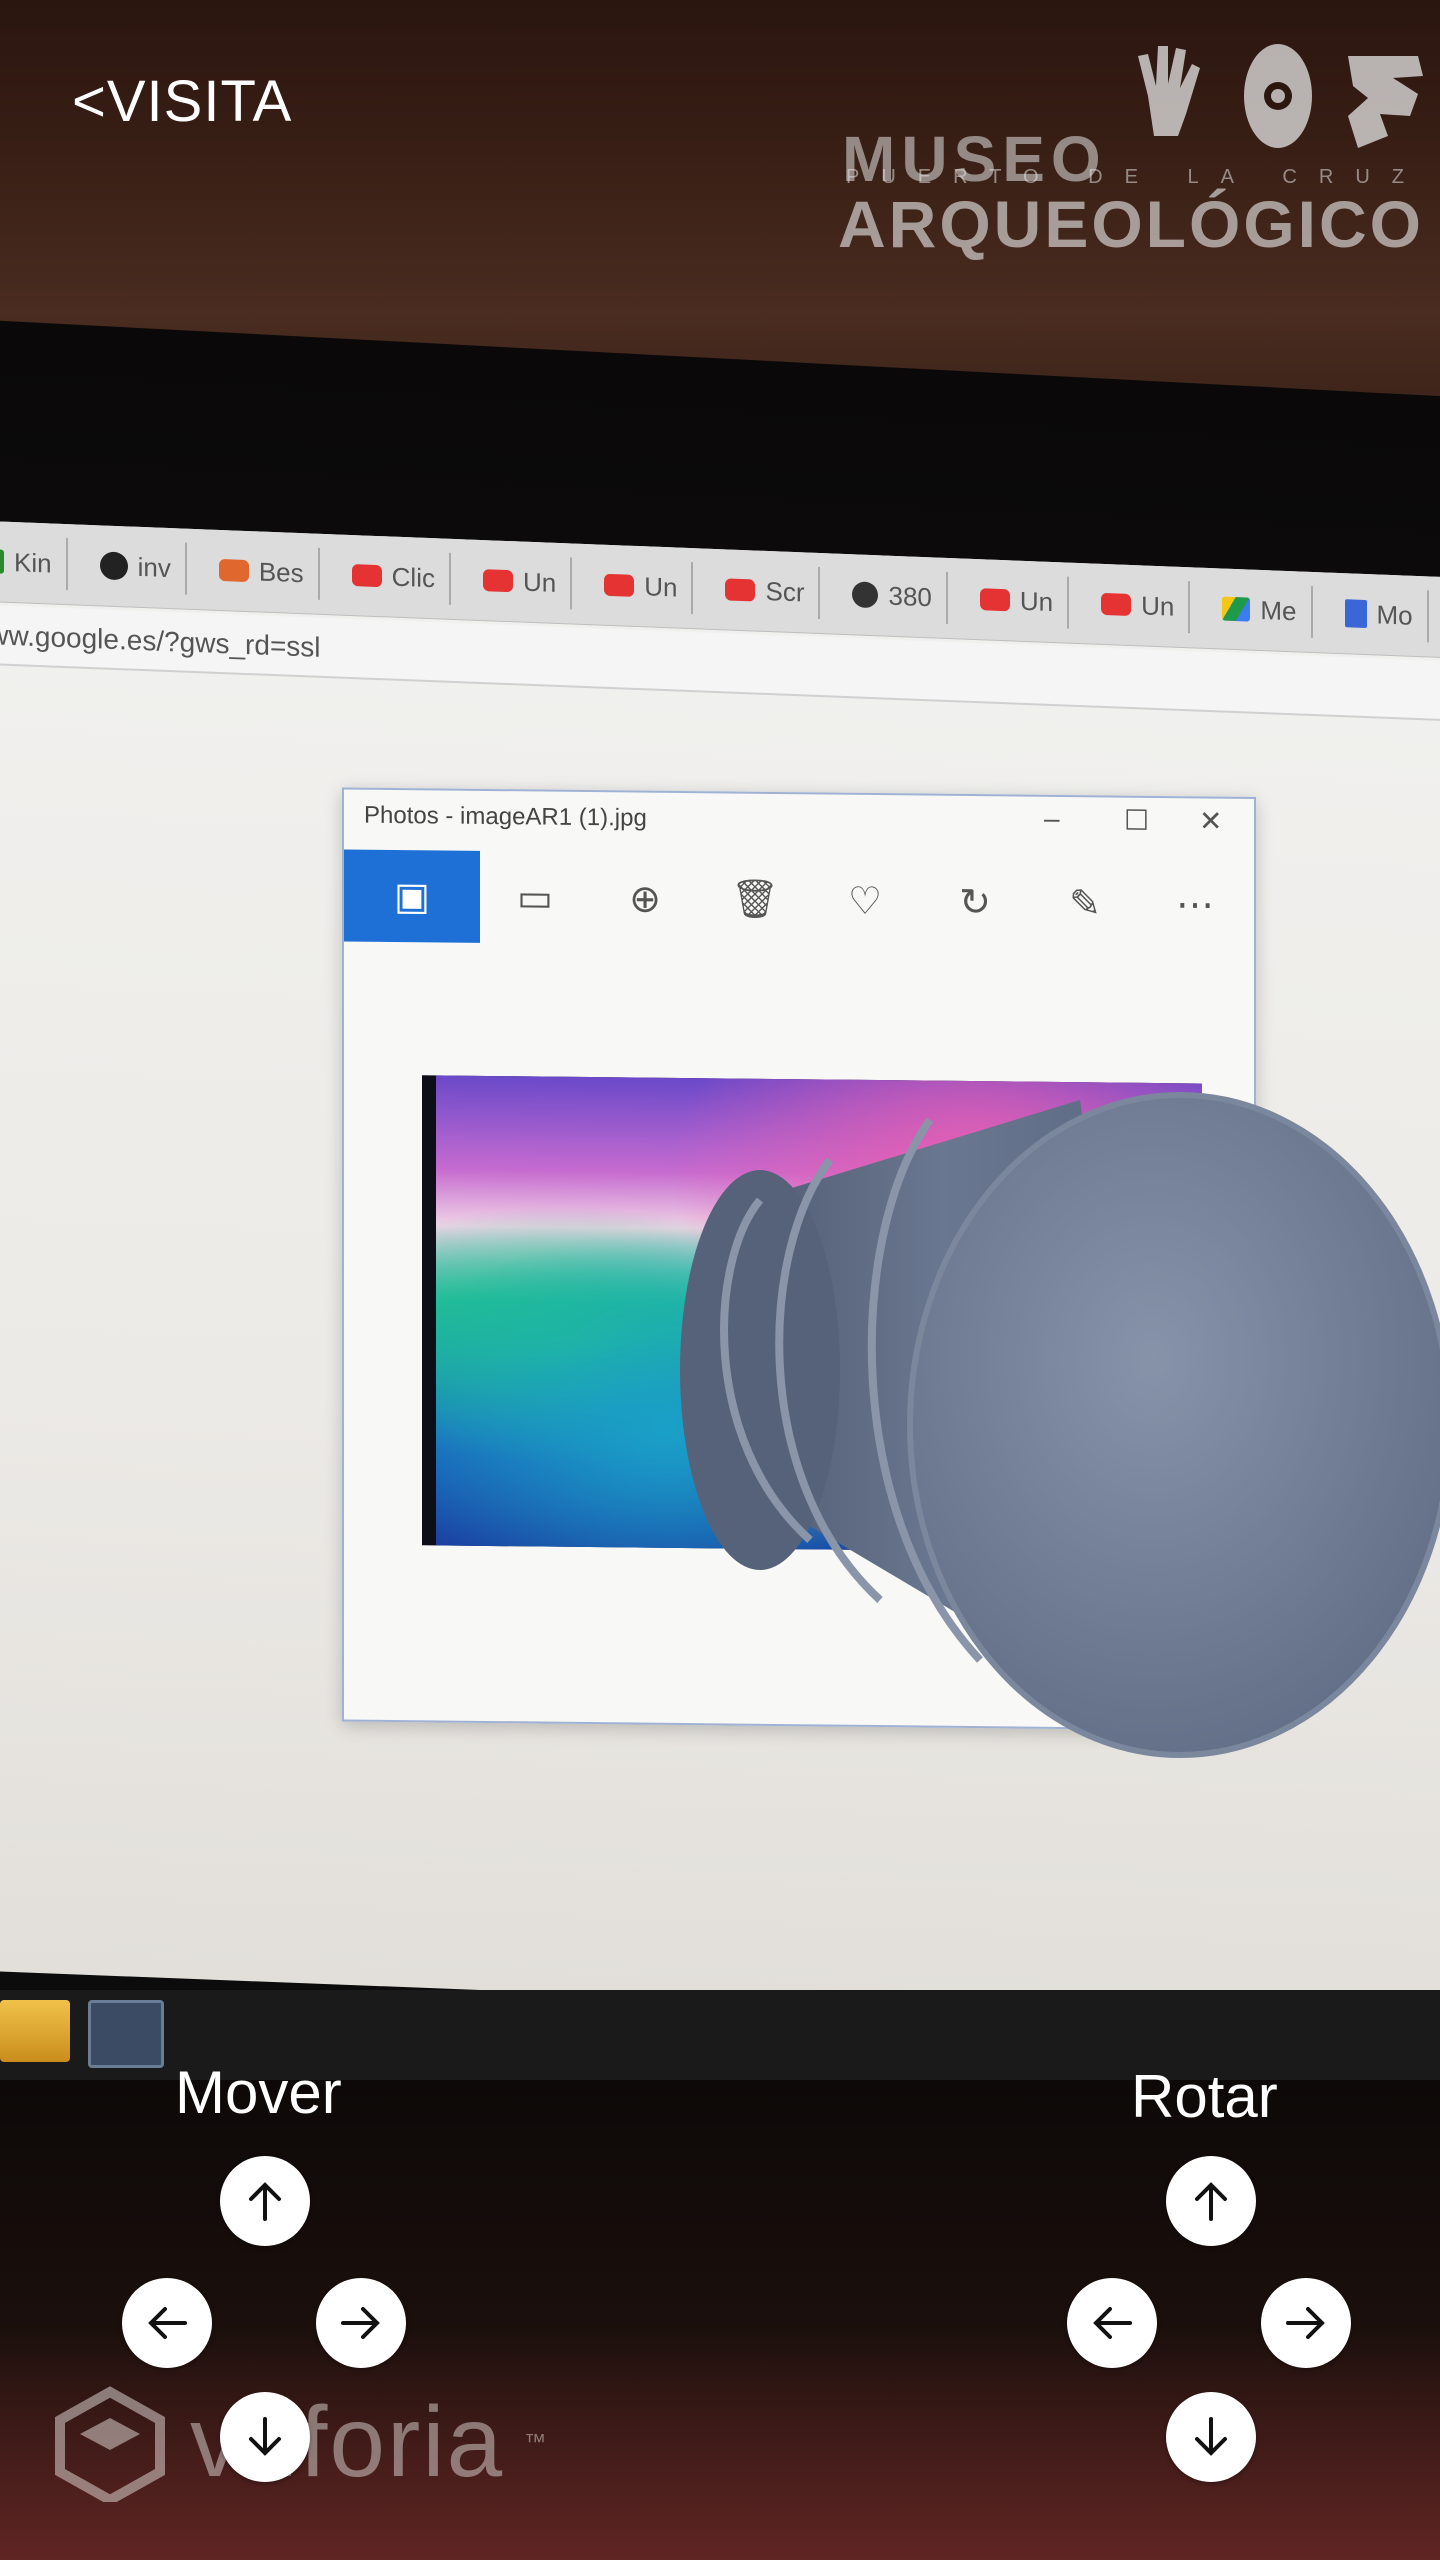  What do you see at coordinates (1085, 903) in the screenshot?
I see `edit-icon: ✎` at bounding box center [1085, 903].